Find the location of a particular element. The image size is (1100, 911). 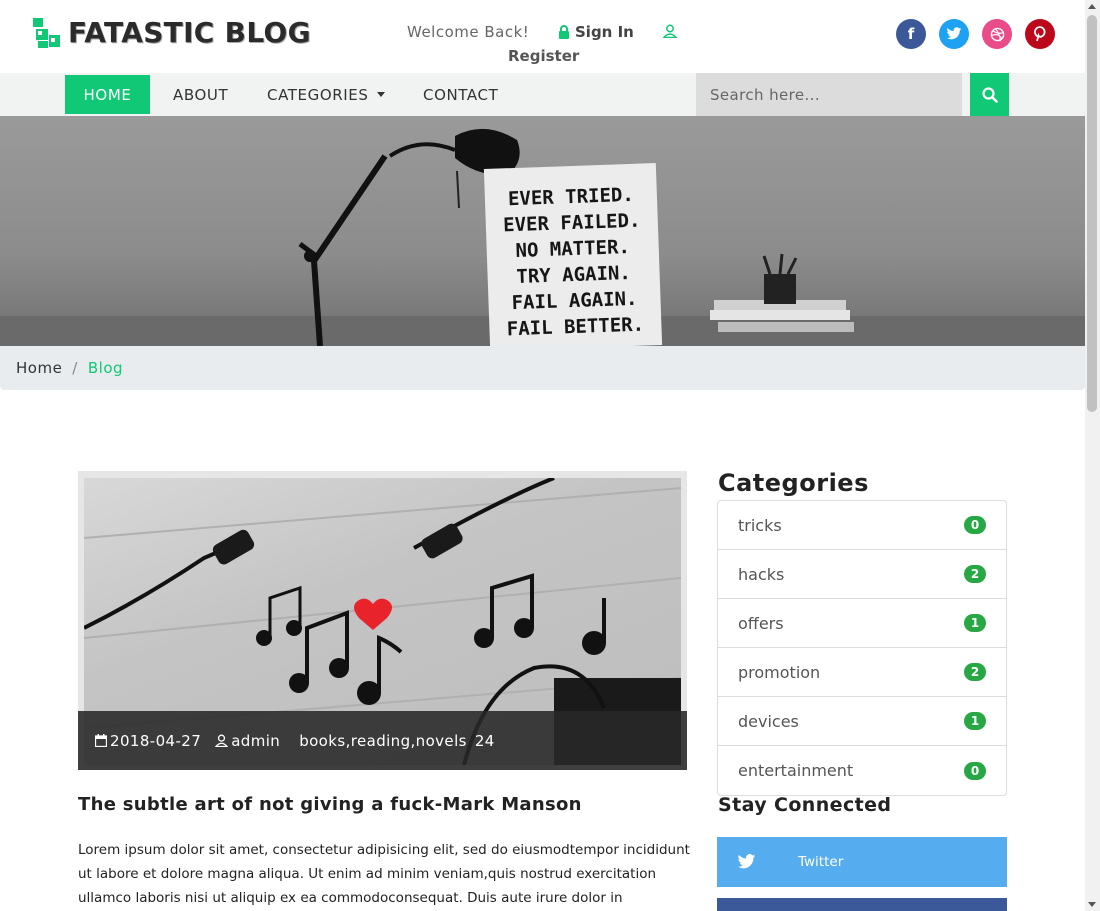

facebook-follow-button is located at coordinates (862, 904).